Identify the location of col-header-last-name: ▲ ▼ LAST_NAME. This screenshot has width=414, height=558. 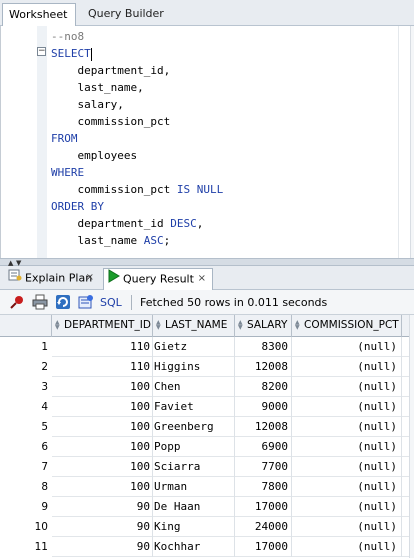
(194, 326).